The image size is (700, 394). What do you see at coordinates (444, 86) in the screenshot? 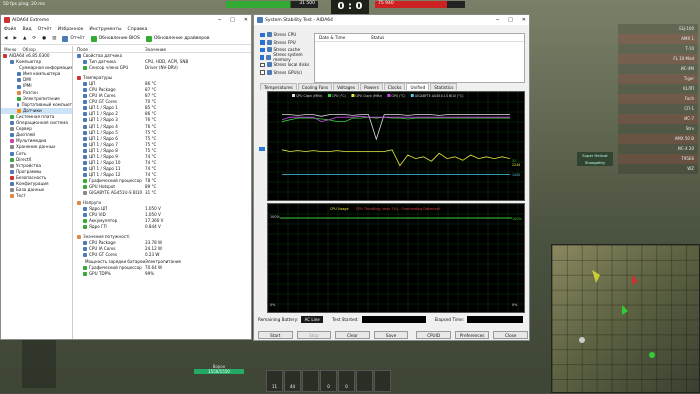
I see `tab-statistics: Statistics` at bounding box center [444, 86].